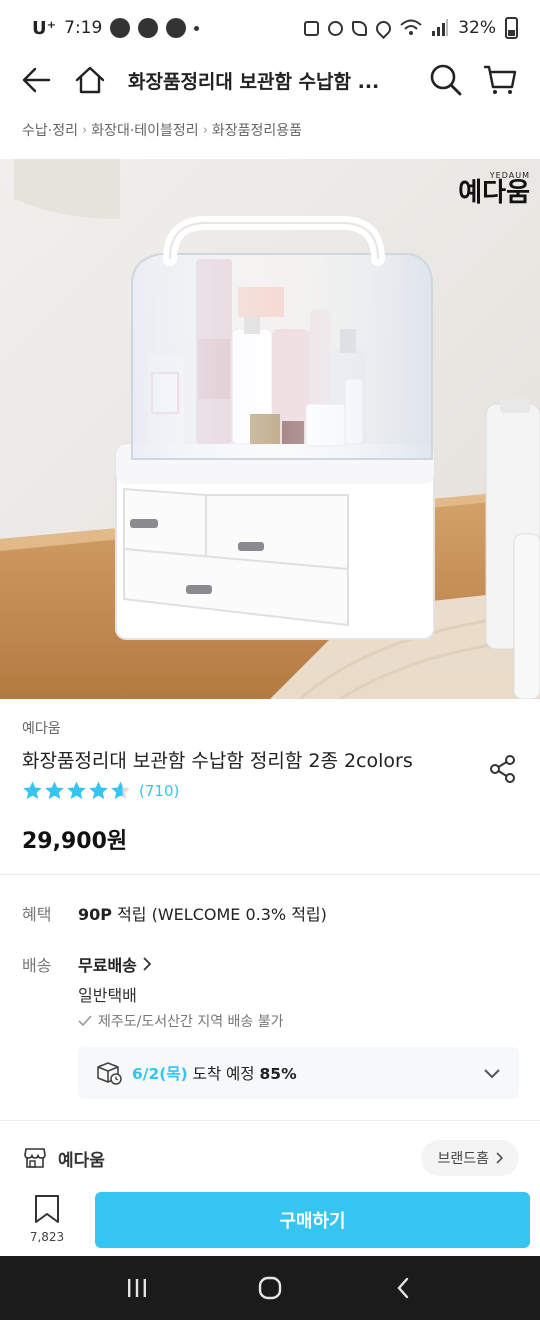 The height and width of the screenshot is (1320, 540). Describe the element at coordinates (37, 965) in the screenshot. I see `shipping-label: 배송` at that location.